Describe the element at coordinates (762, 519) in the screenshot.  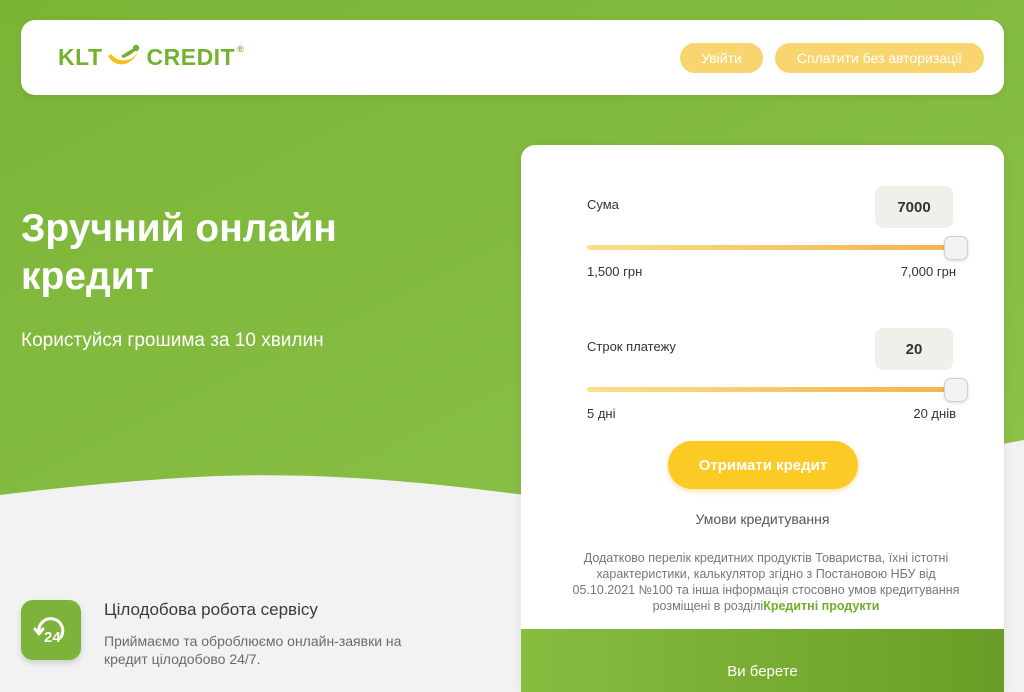
I see `credit-terms-link: Умови кредитування` at that location.